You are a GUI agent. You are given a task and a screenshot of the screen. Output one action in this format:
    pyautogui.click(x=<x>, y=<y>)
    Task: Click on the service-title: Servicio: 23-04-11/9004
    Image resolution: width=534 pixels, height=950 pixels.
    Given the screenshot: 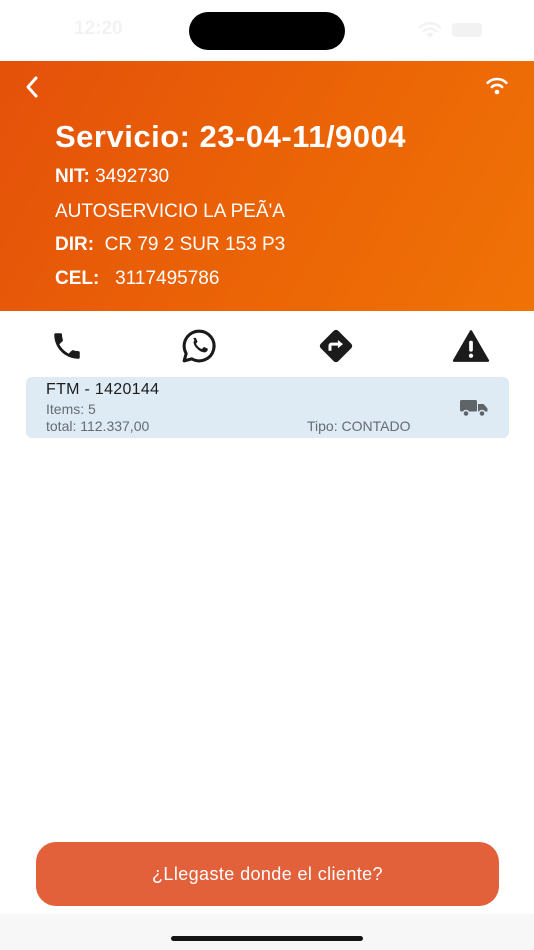 What is the action you would take?
    pyautogui.click(x=231, y=136)
    